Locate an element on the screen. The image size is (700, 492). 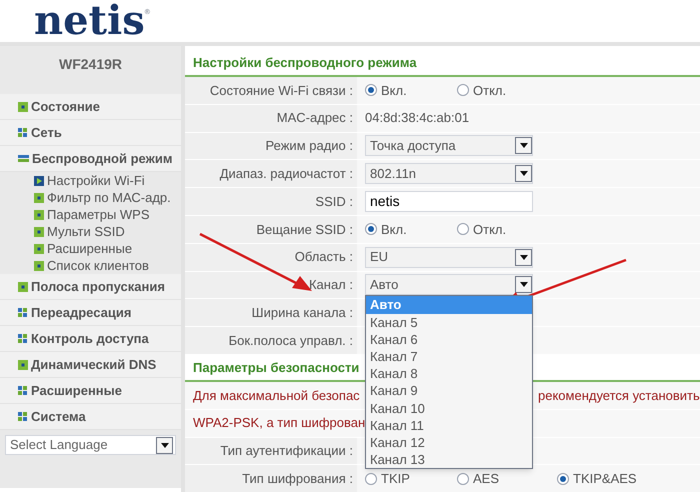
dropdown-option: Канал 12 is located at coordinates (449, 443).